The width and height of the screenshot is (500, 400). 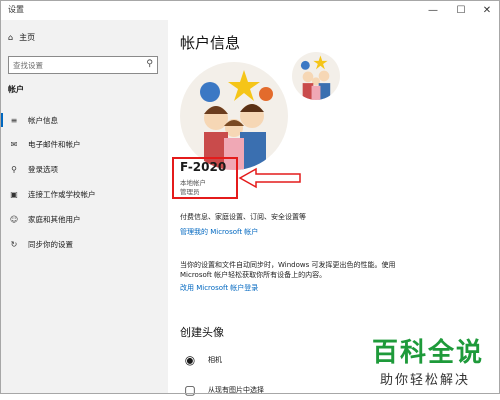 I want to click on watermark-title: 百科全说, so click(x=428, y=353).